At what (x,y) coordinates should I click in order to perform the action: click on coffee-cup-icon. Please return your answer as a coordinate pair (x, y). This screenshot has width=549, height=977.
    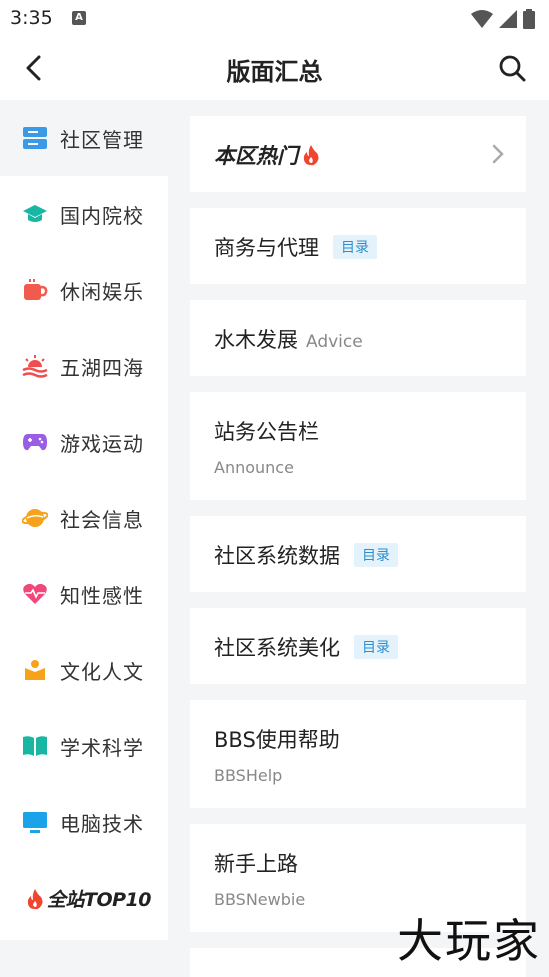
    Looking at the image, I should click on (35, 290).